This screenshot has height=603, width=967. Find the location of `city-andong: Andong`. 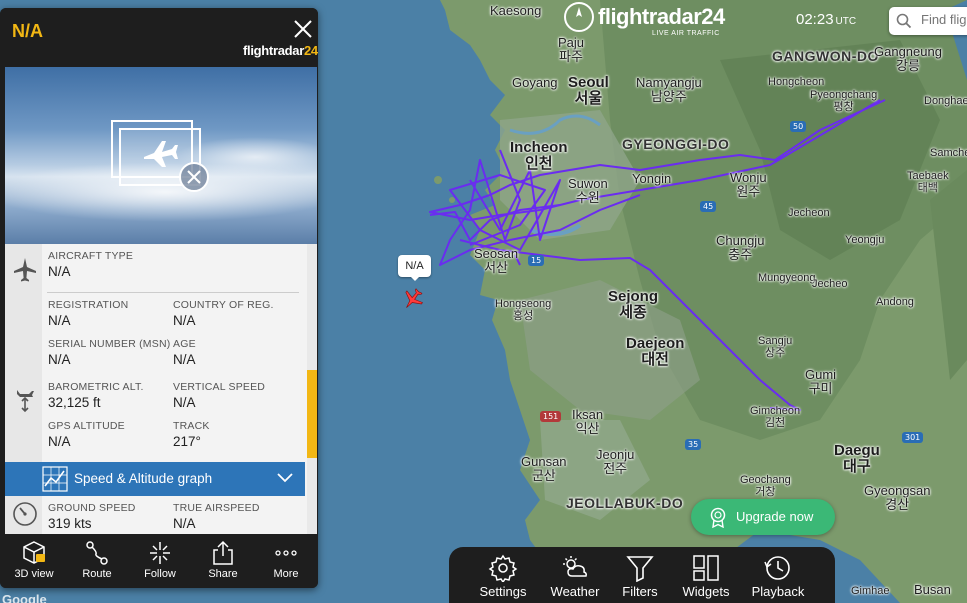

city-andong: Andong is located at coordinates (895, 302).